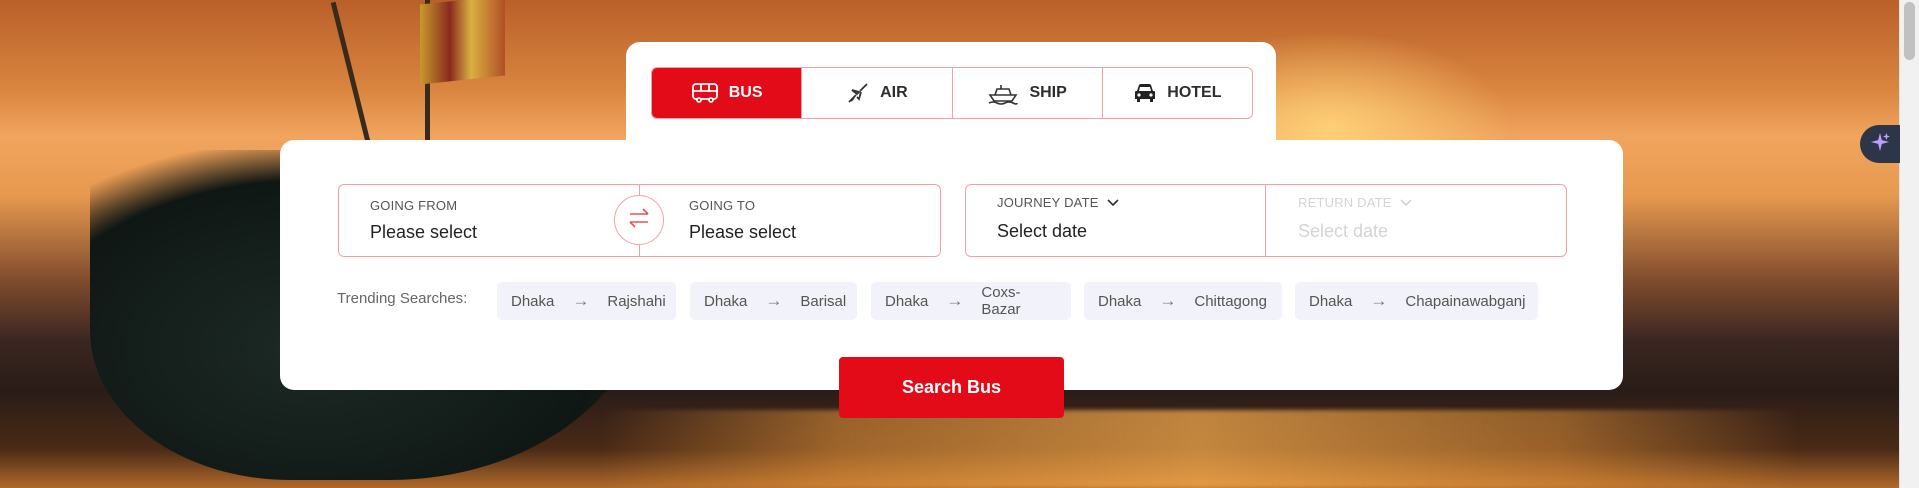  What do you see at coordinates (705, 93) in the screenshot?
I see `bus-icon` at bounding box center [705, 93].